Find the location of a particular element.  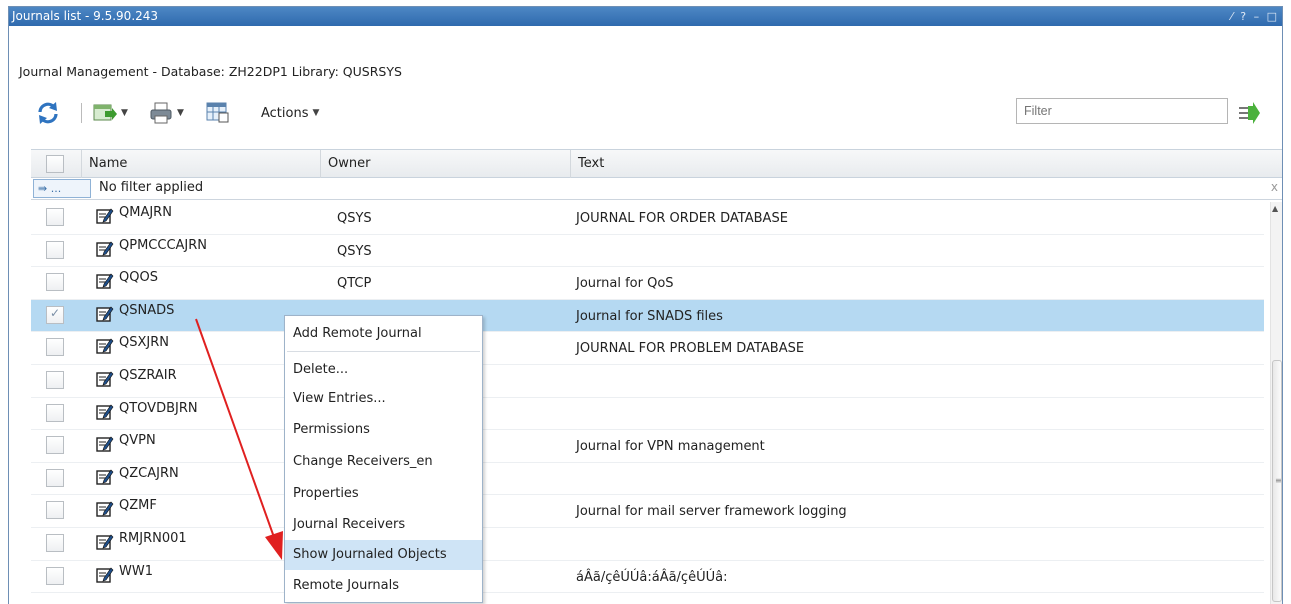

journal-text: JOURNAL FOR PROBLEM DATABASE is located at coordinates (690, 349).